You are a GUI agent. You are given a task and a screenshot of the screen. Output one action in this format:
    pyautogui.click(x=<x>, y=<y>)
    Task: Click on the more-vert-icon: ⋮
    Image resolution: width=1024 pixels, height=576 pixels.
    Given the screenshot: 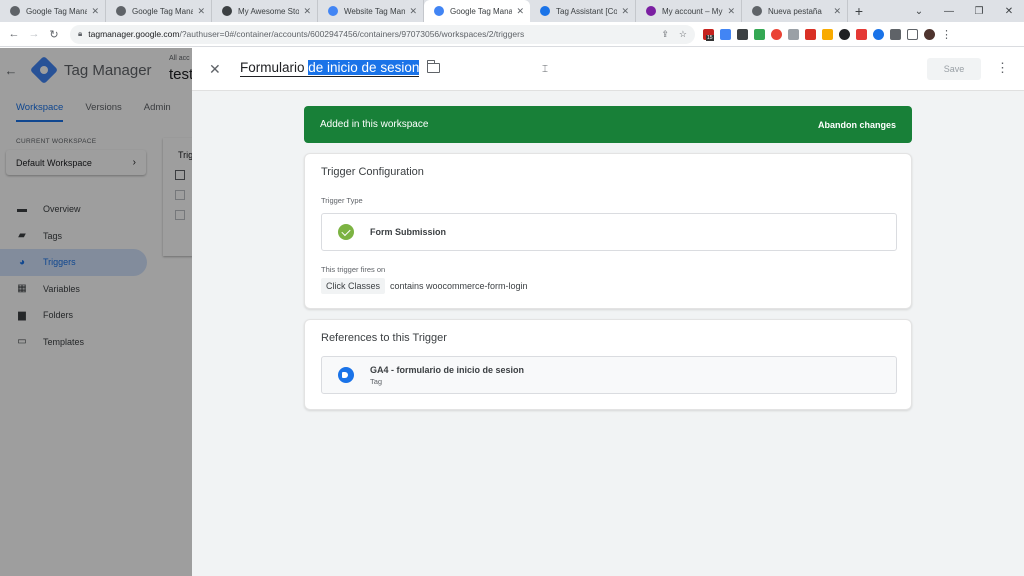 What is the action you would take?
    pyautogui.click(x=1002, y=68)
    